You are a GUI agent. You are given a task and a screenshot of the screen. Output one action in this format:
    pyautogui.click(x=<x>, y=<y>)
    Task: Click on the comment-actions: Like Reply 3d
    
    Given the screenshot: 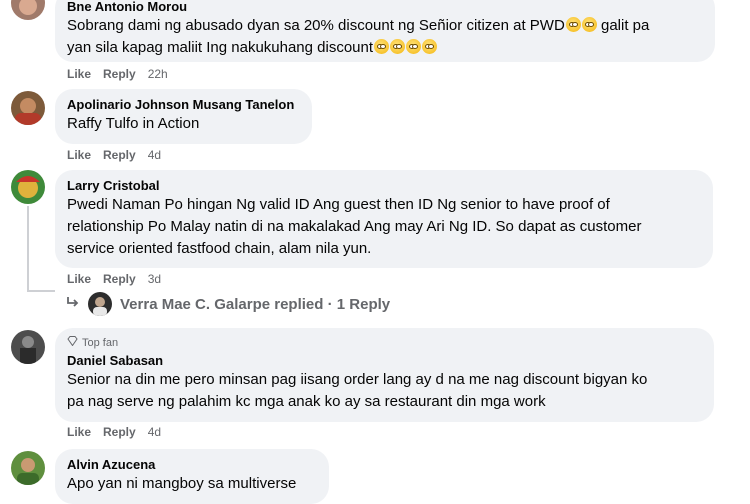 What is the action you would take?
    pyautogui.click(x=114, y=279)
    